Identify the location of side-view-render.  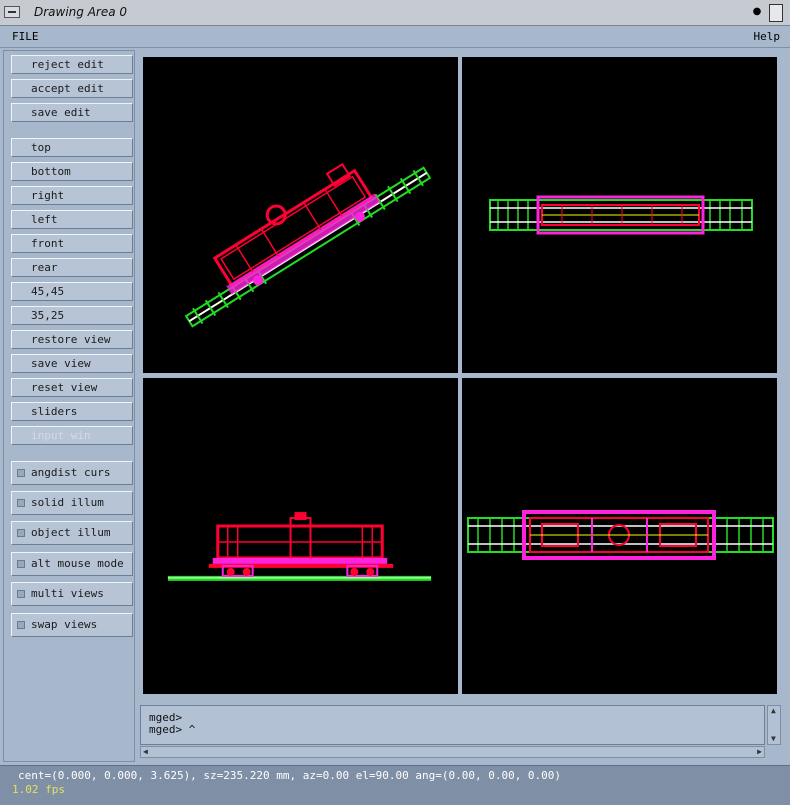
(299, 546).